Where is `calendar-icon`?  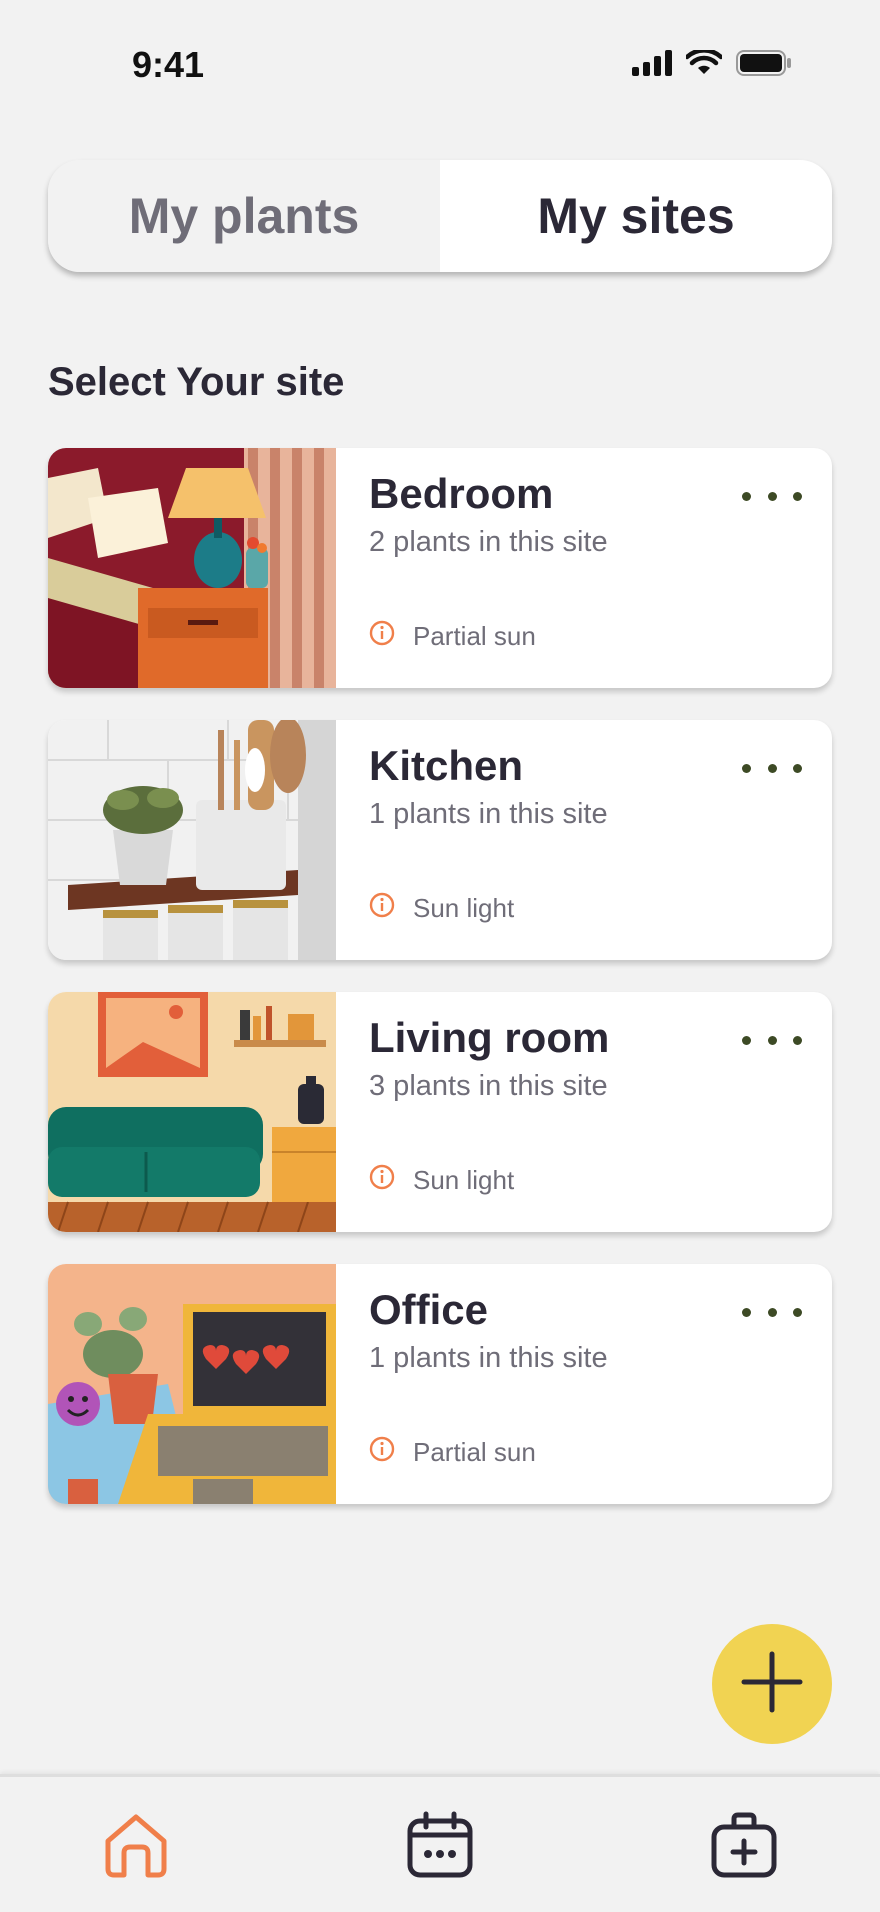
calendar-icon is located at coordinates (440, 1847).